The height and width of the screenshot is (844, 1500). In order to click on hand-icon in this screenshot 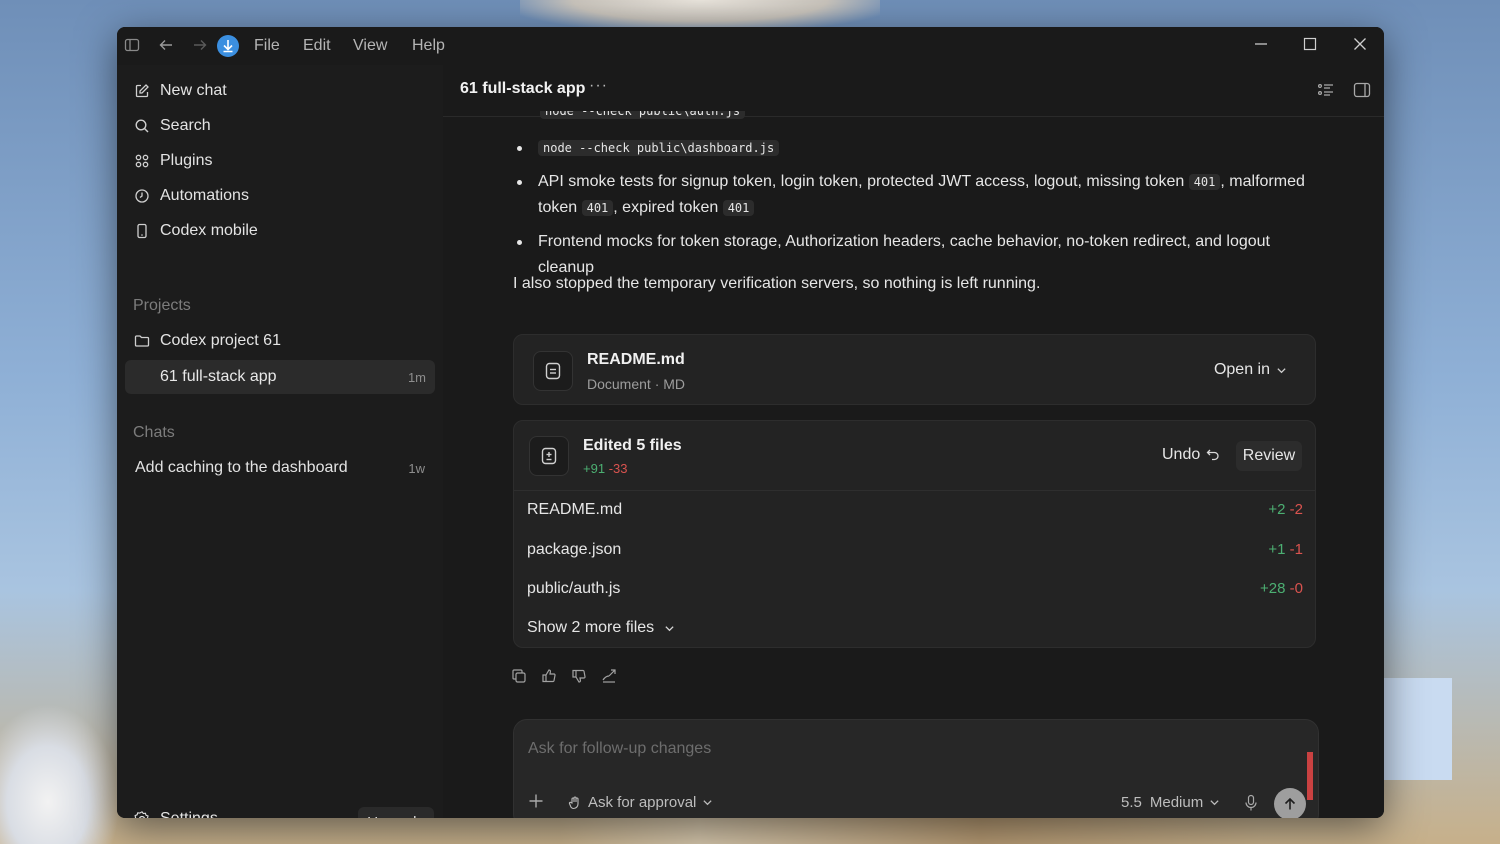, I will do `click(573, 802)`.